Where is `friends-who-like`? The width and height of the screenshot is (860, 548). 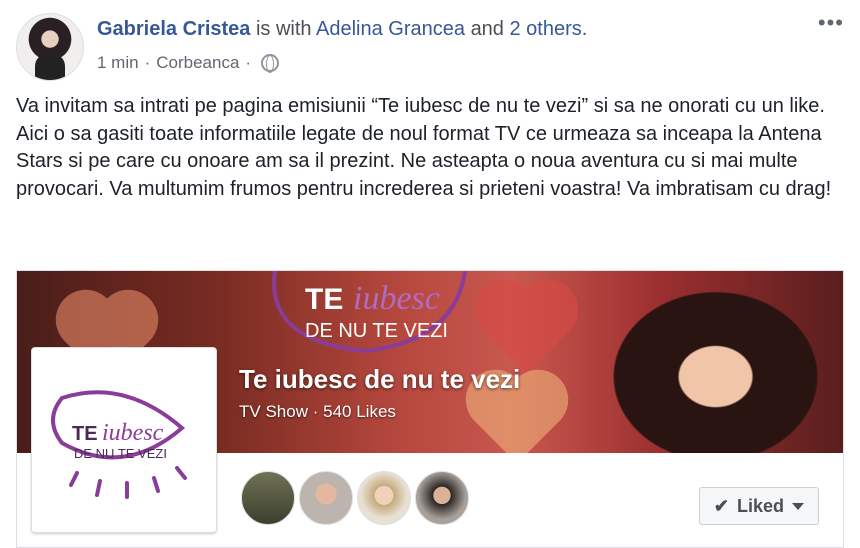
friends-who-like is located at coordinates (355, 498).